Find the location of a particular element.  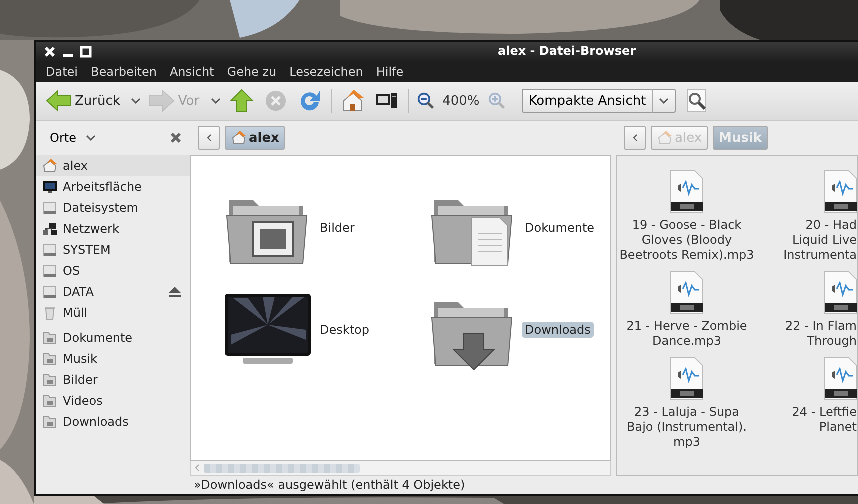

forward-arrow-icon is located at coordinates (162, 101).